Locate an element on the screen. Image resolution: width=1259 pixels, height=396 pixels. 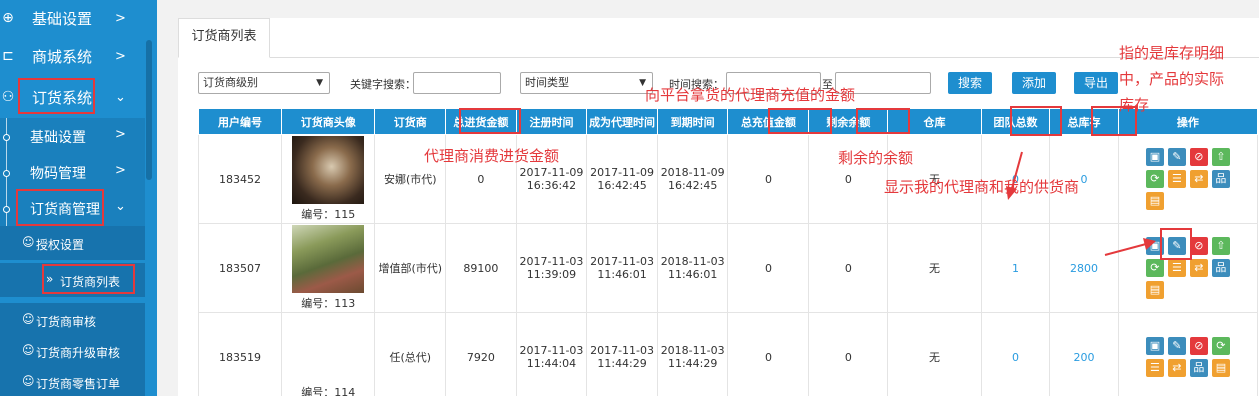
sidebar-item-mall-system: ⊏ 商城系统 > is located at coordinates (72, 56).